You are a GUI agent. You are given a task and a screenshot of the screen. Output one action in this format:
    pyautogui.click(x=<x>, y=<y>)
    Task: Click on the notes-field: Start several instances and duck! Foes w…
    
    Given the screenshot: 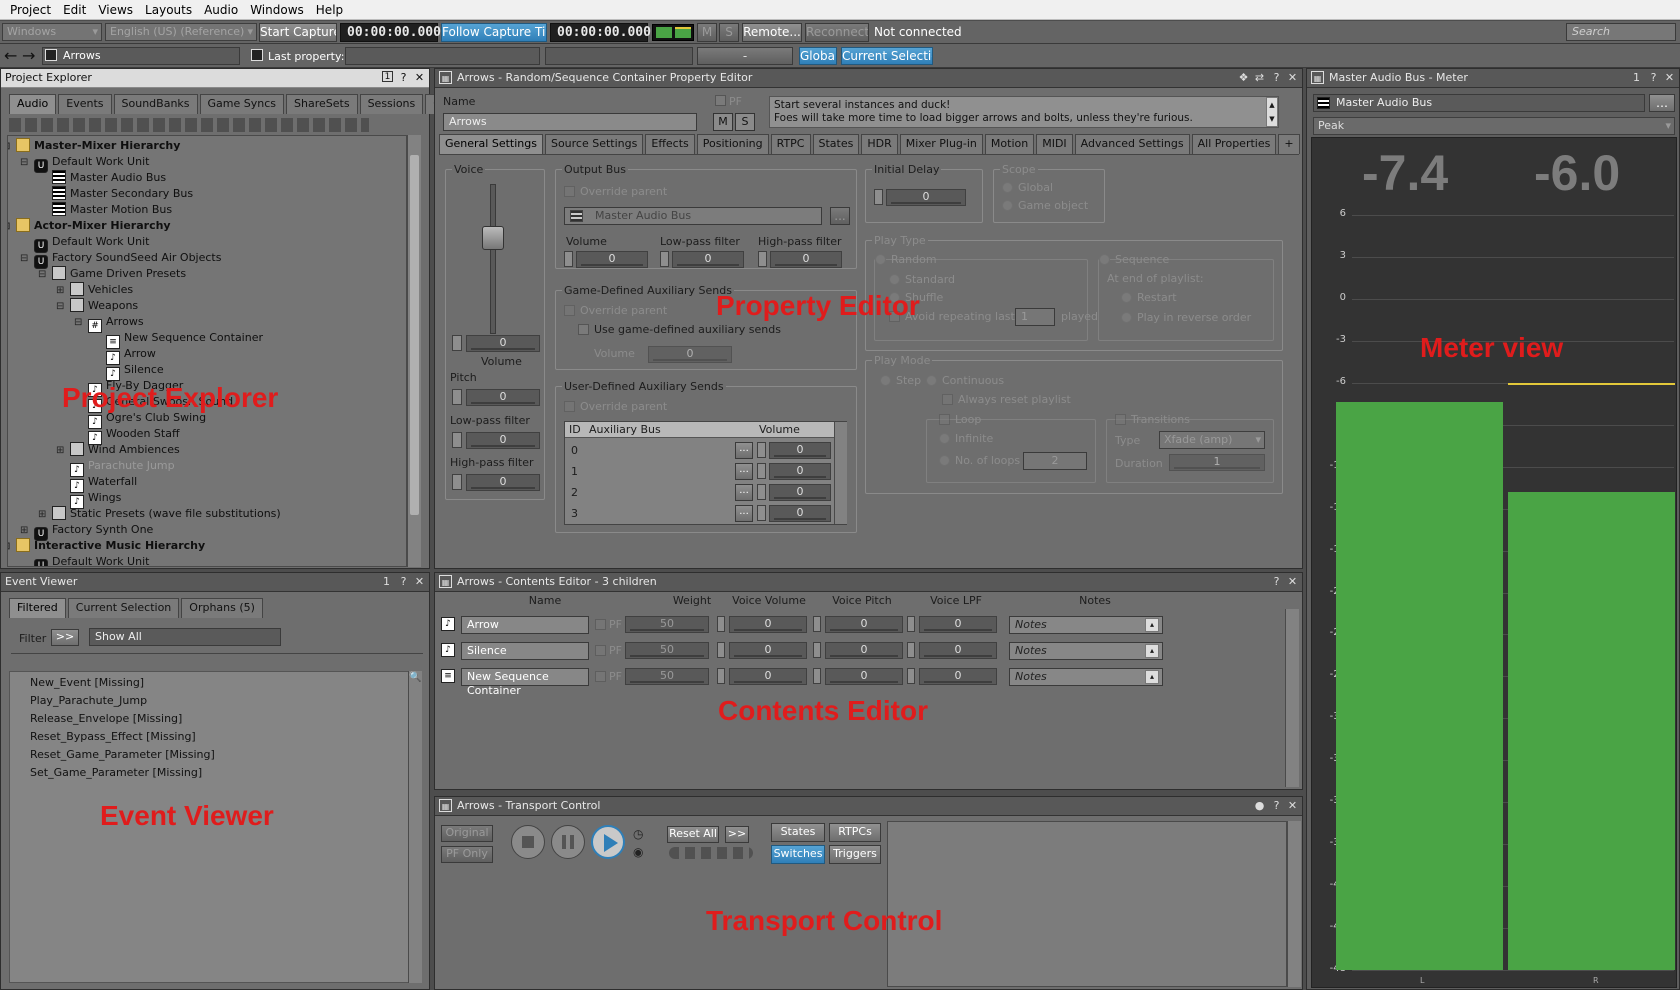 What is the action you would take?
    pyautogui.click(x=1024, y=112)
    